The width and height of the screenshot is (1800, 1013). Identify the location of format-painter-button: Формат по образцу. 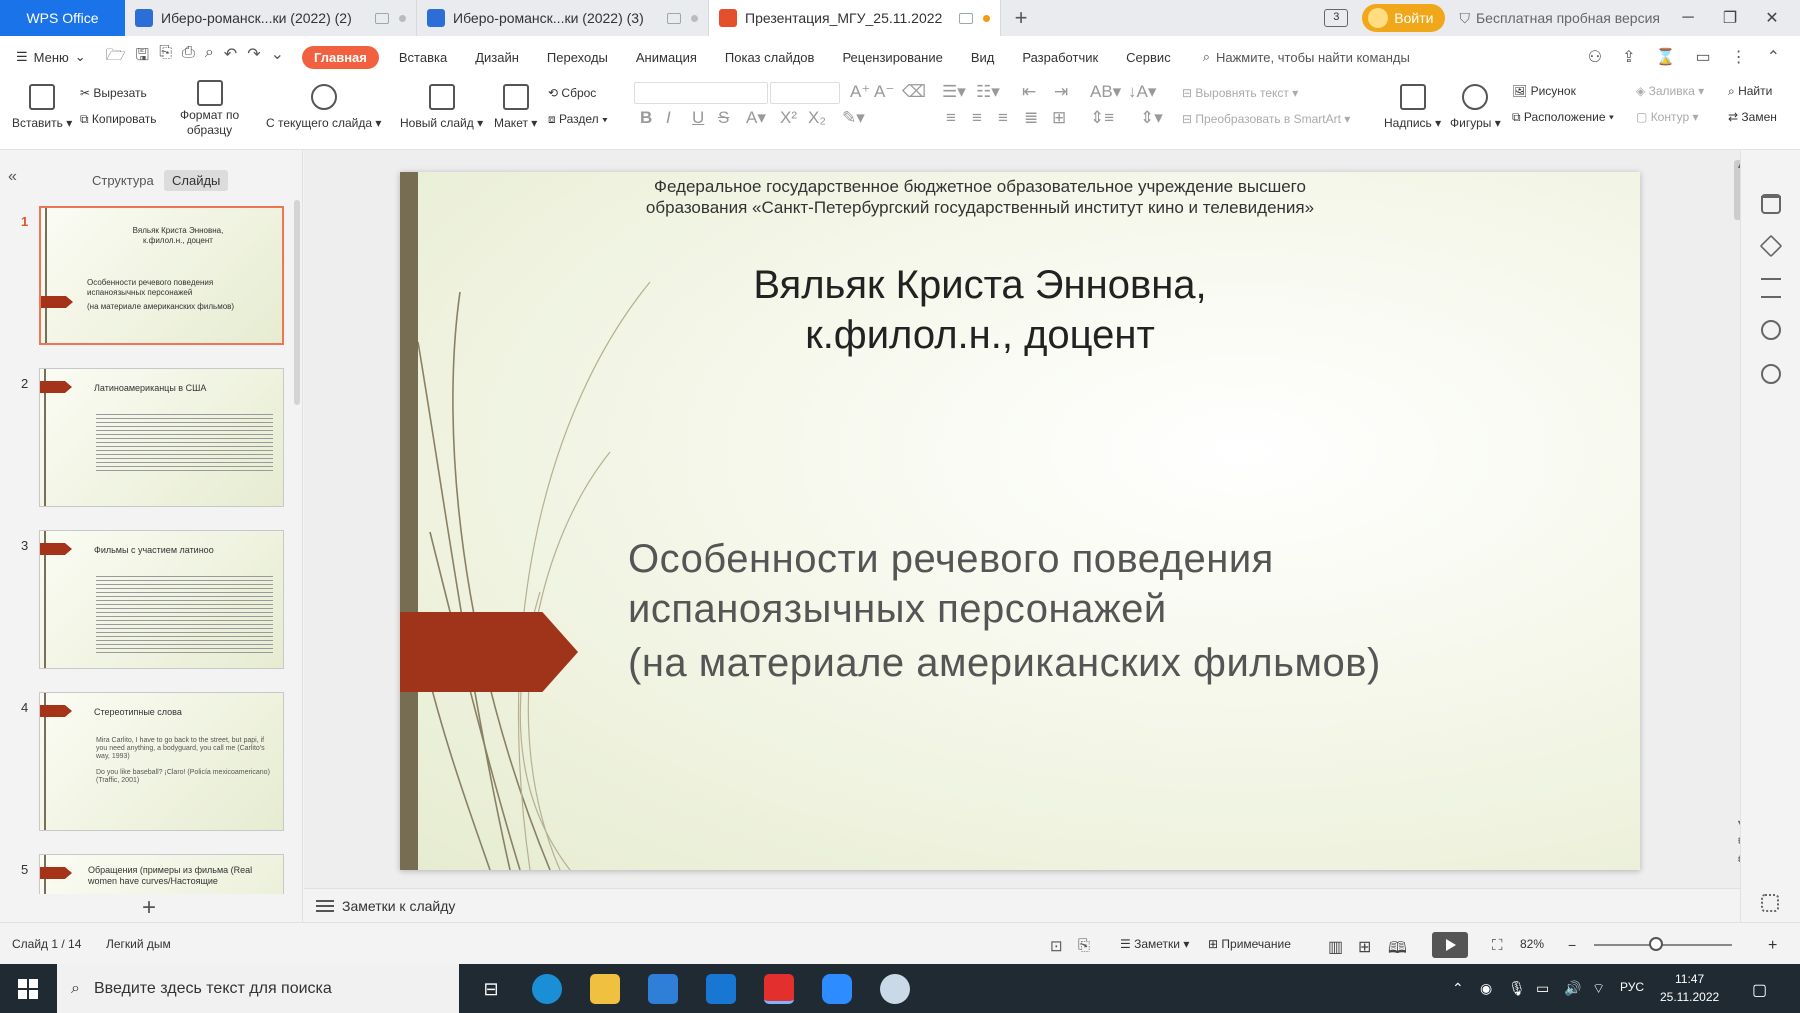
(209, 109).